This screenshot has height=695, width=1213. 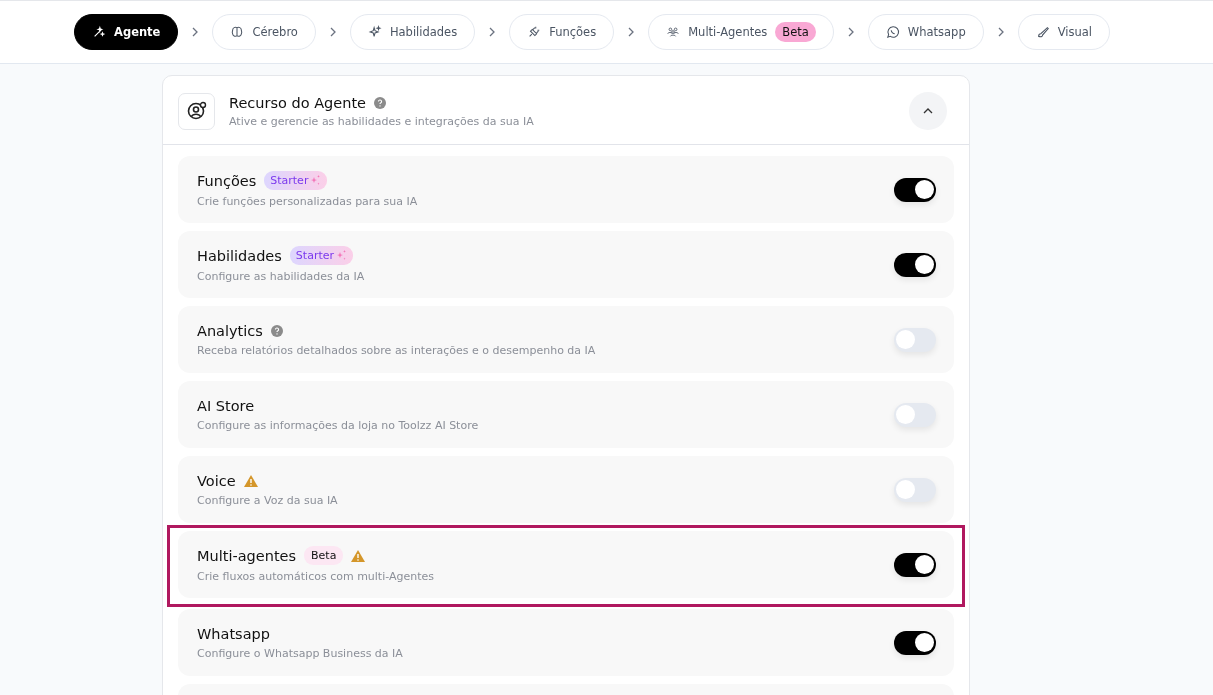 I want to click on feature-description: Receba relatórios detalhados sobre as interações e o desempenho da IA, so click(x=397, y=350).